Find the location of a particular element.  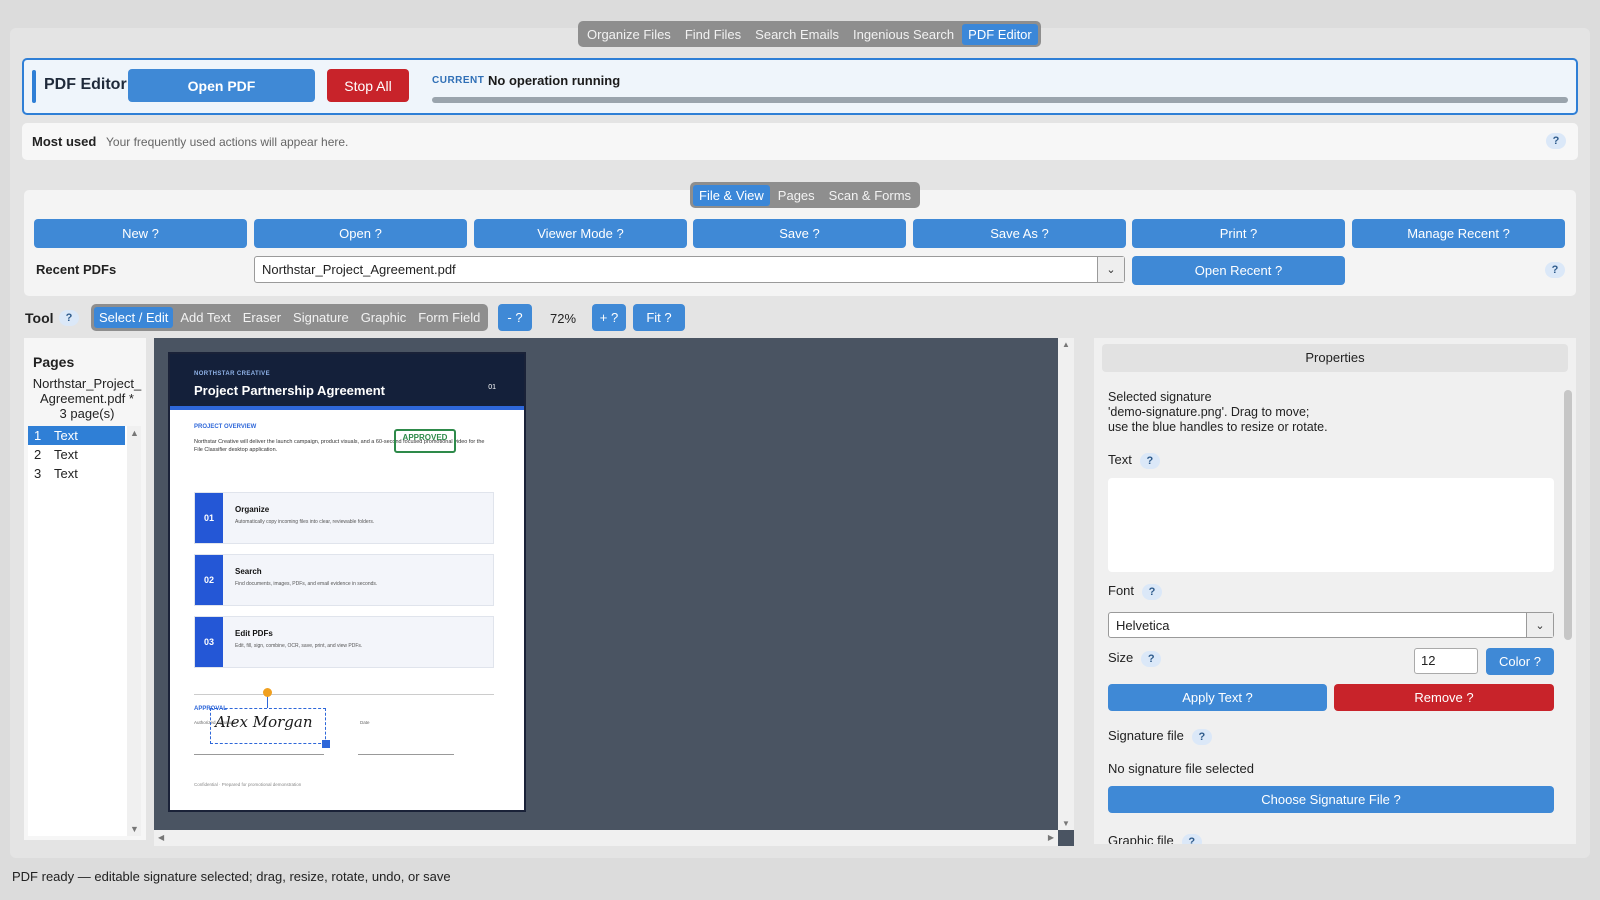

card-title: Edit PDFs is located at coordinates (254, 633).